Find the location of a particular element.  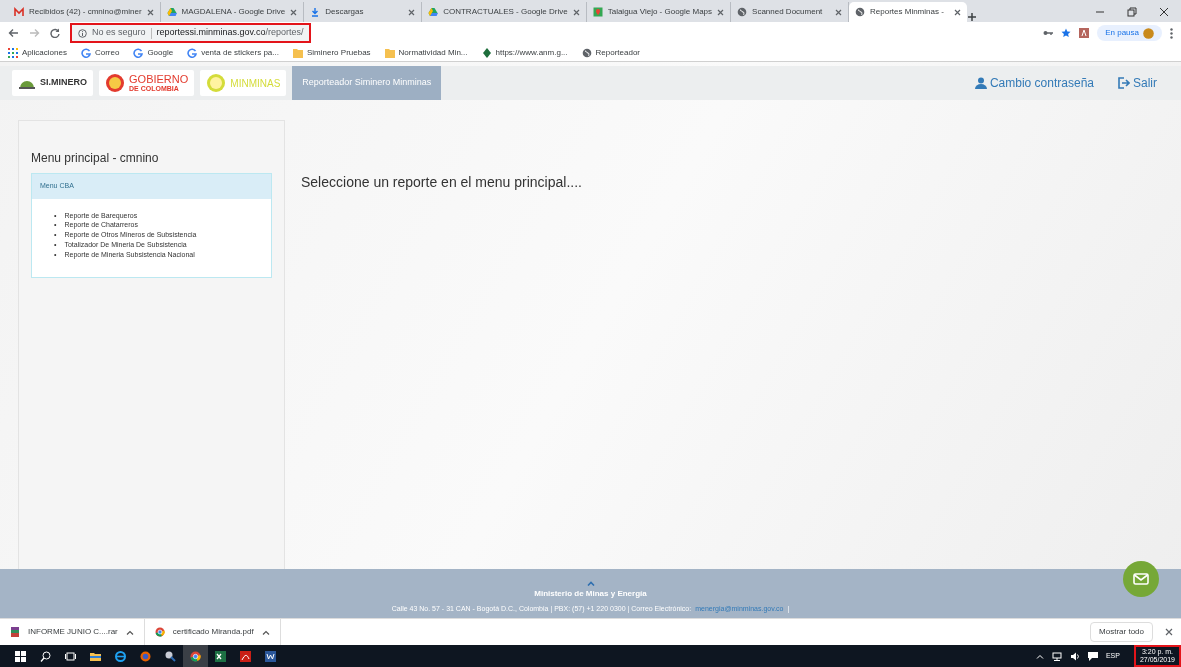

info-icon is located at coordinates (82, 33).